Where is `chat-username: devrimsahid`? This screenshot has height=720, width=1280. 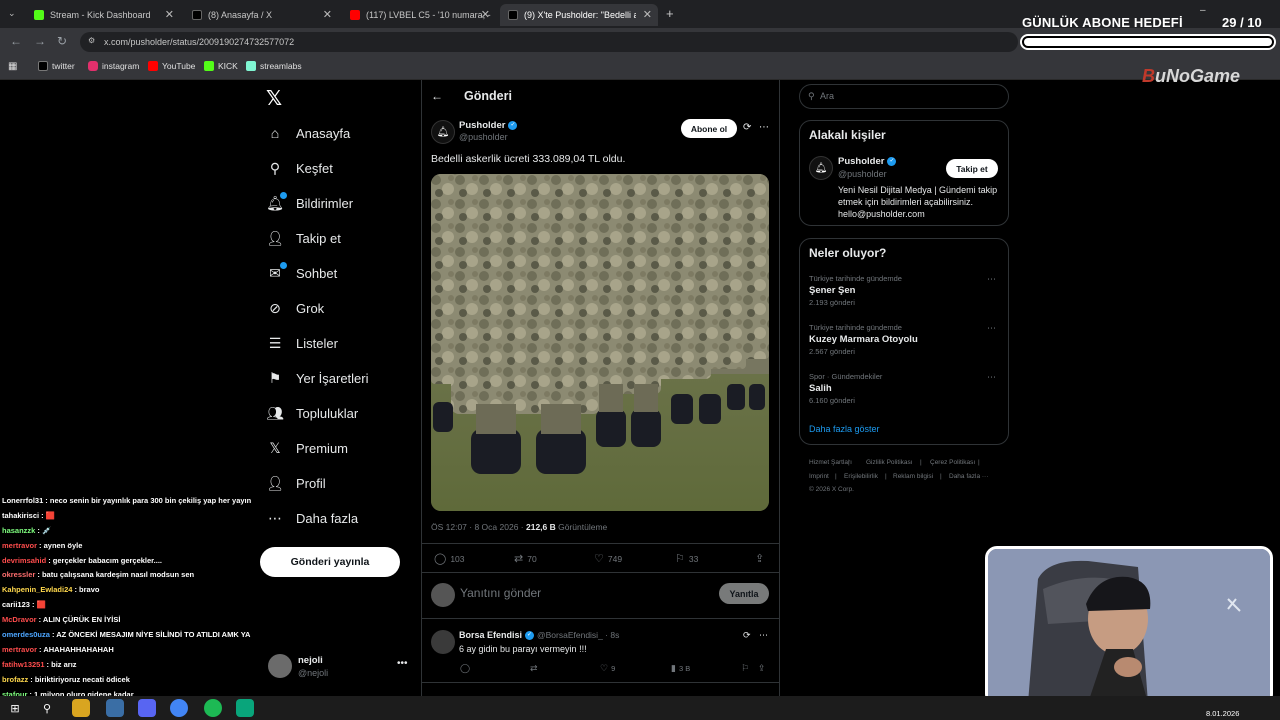 chat-username: devrimsahid is located at coordinates (24, 560).